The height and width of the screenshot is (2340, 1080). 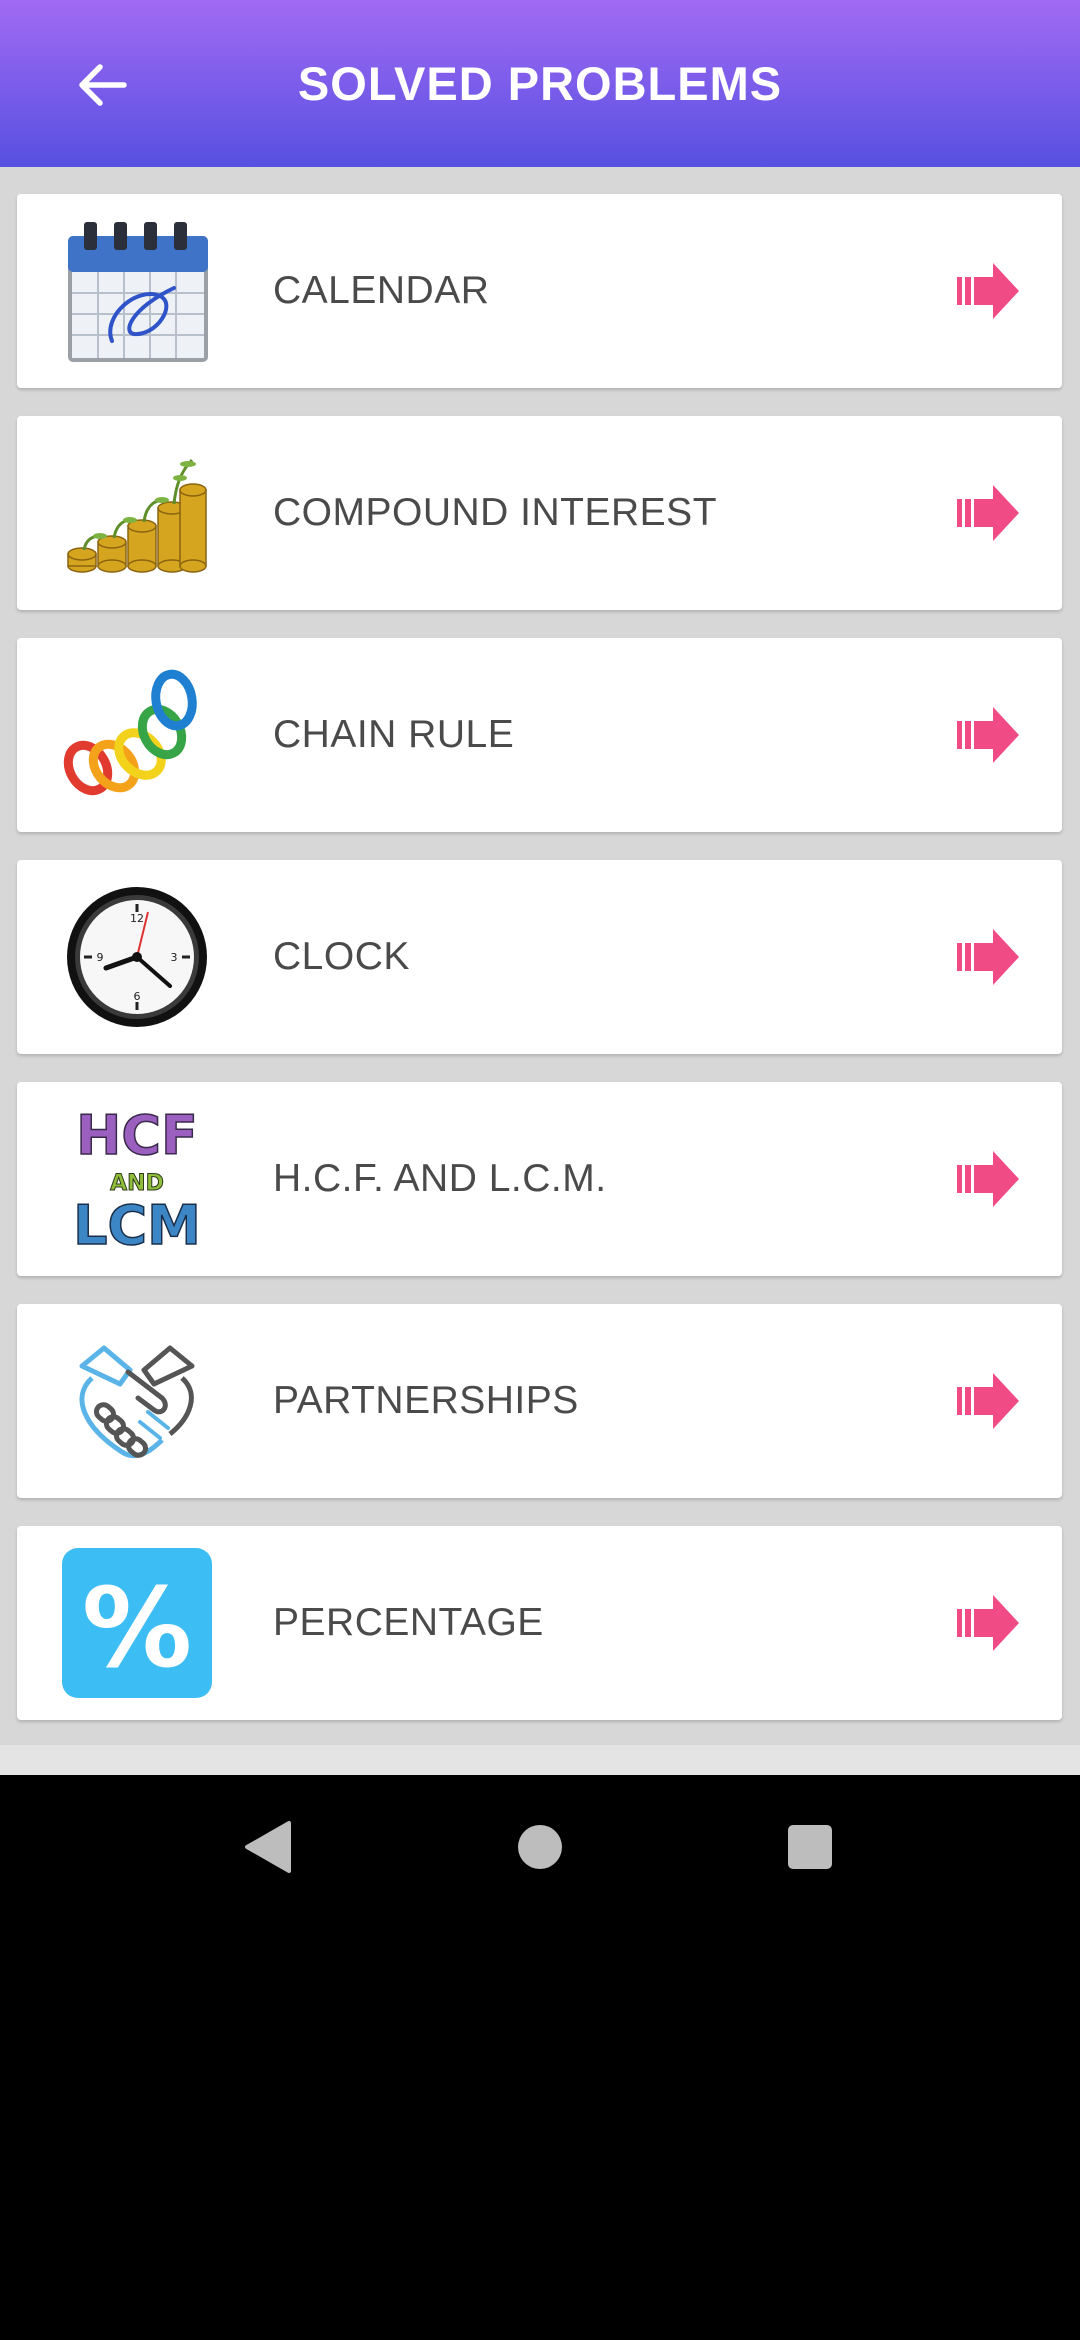 I want to click on nav-recents-button, so click(x=810, y=1847).